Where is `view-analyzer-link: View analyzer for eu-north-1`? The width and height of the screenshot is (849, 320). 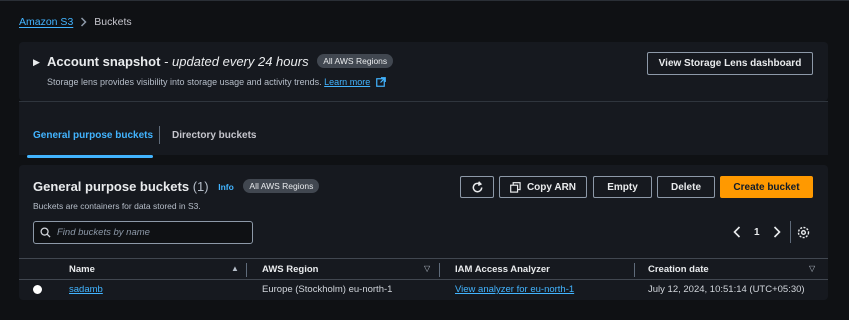 view-analyzer-link: View analyzer for eu-north-1 is located at coordinates (514, 289).